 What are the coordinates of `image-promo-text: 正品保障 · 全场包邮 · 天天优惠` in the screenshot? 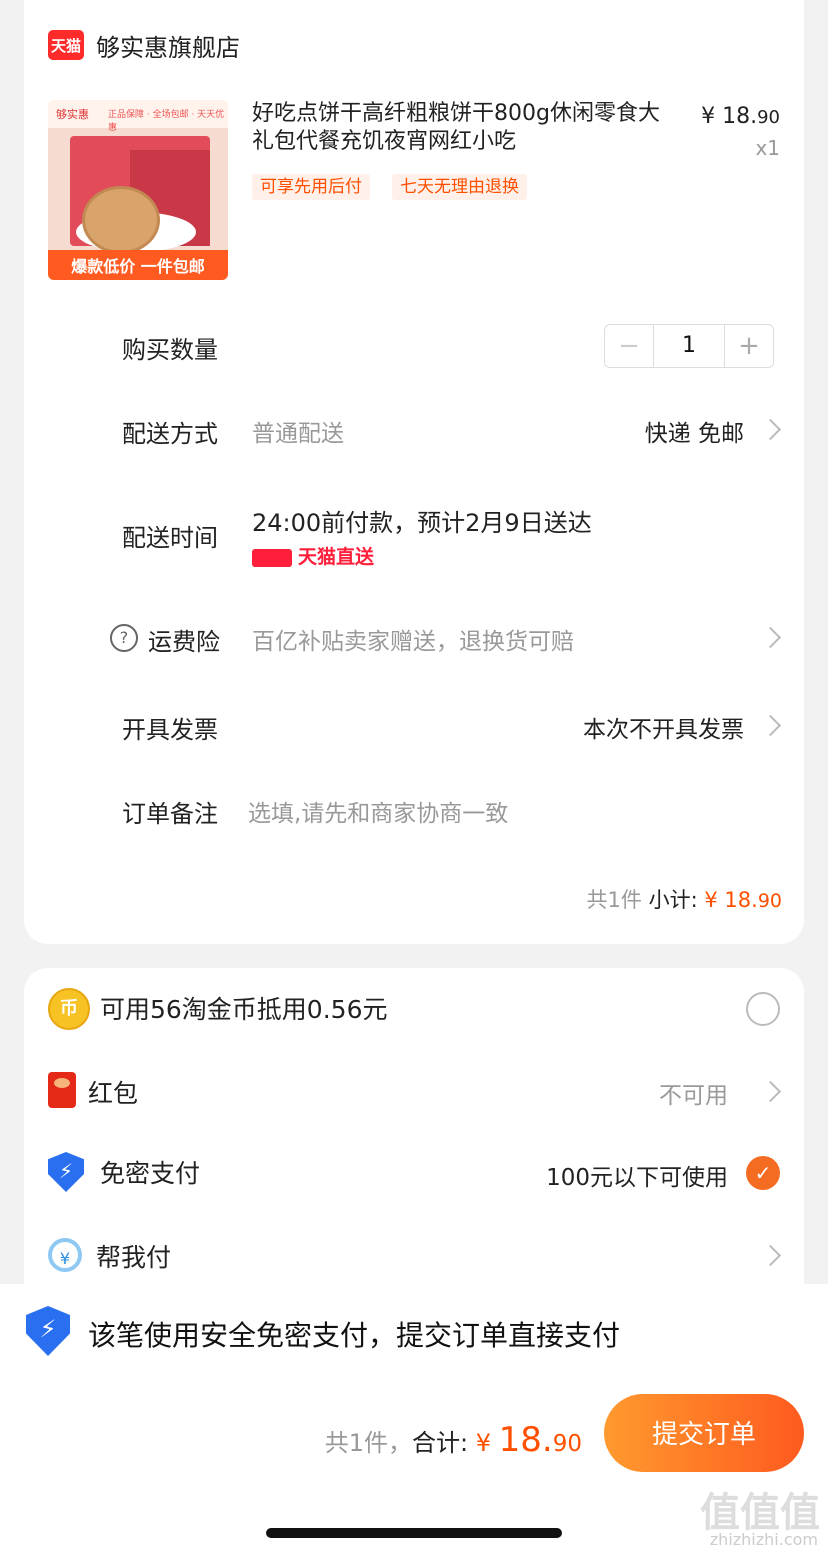 It's located at (166, 121).